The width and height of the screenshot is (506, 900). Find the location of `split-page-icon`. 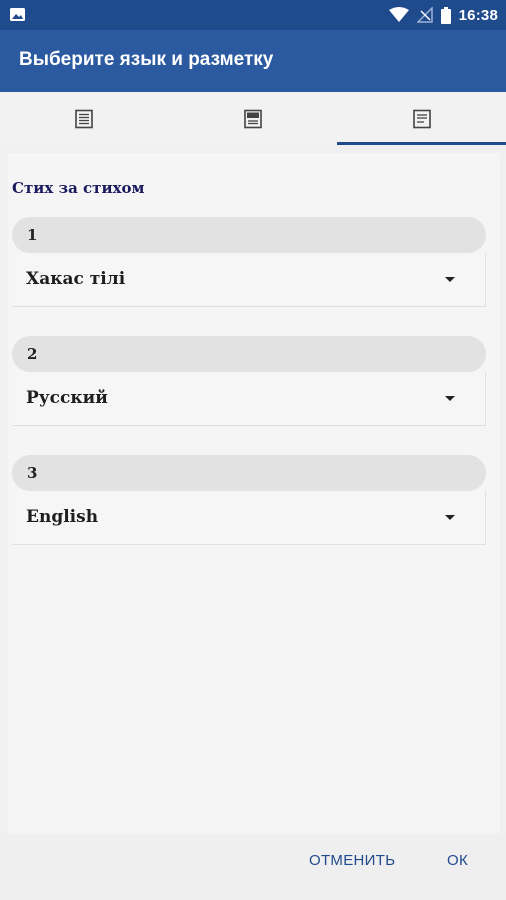

split-page-icon is located at coordinates (253, 118).